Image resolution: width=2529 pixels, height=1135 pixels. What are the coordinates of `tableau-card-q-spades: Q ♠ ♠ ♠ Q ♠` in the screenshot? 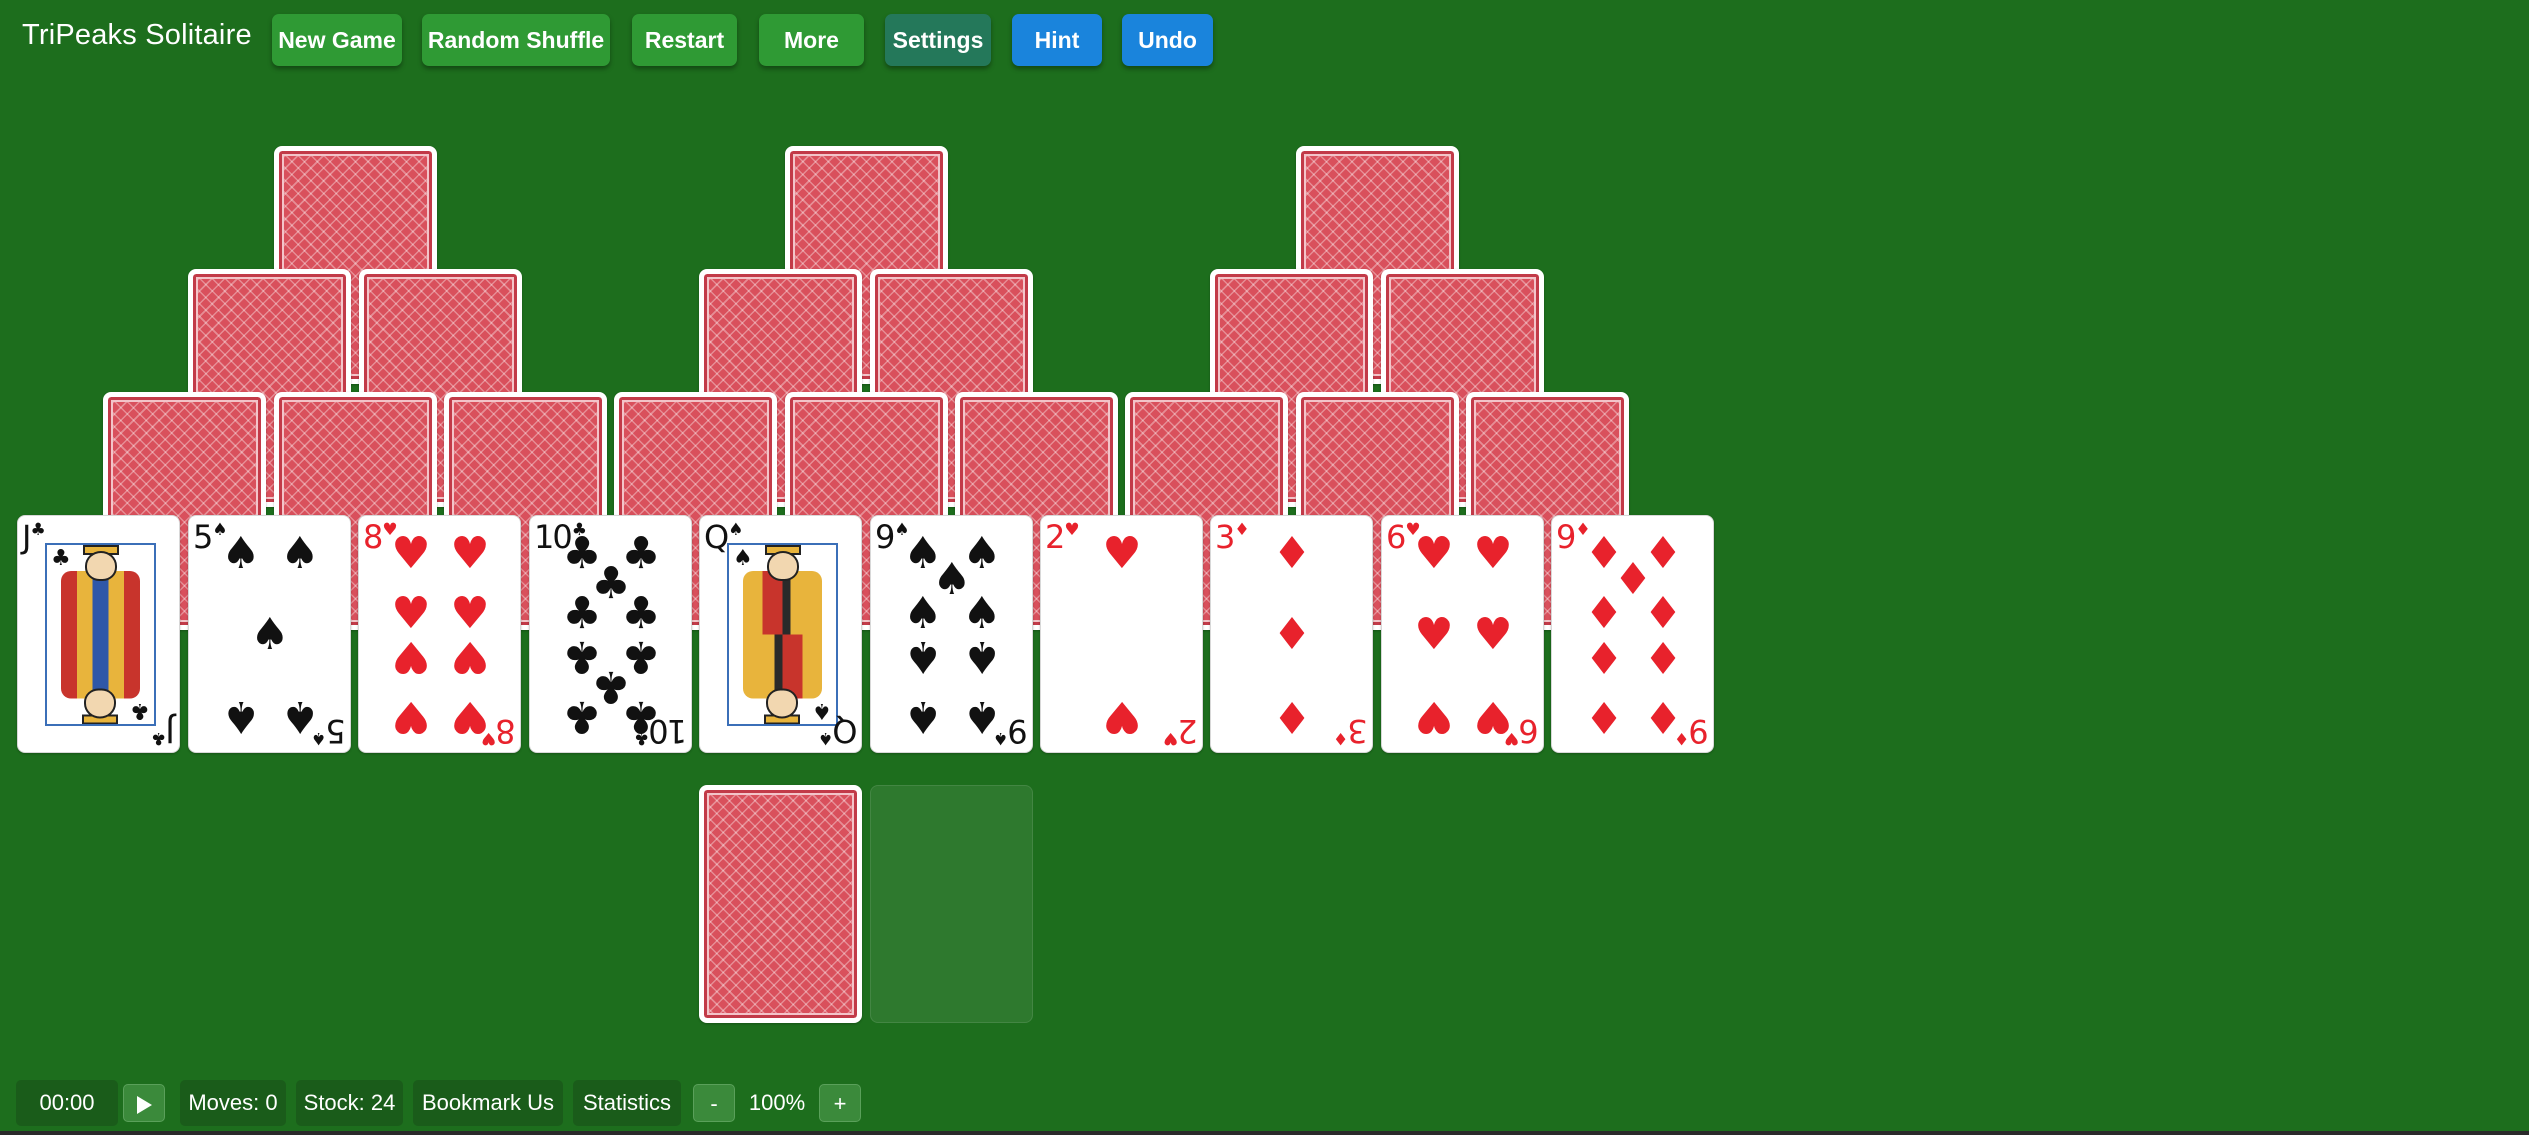 It's located at (780, 634).